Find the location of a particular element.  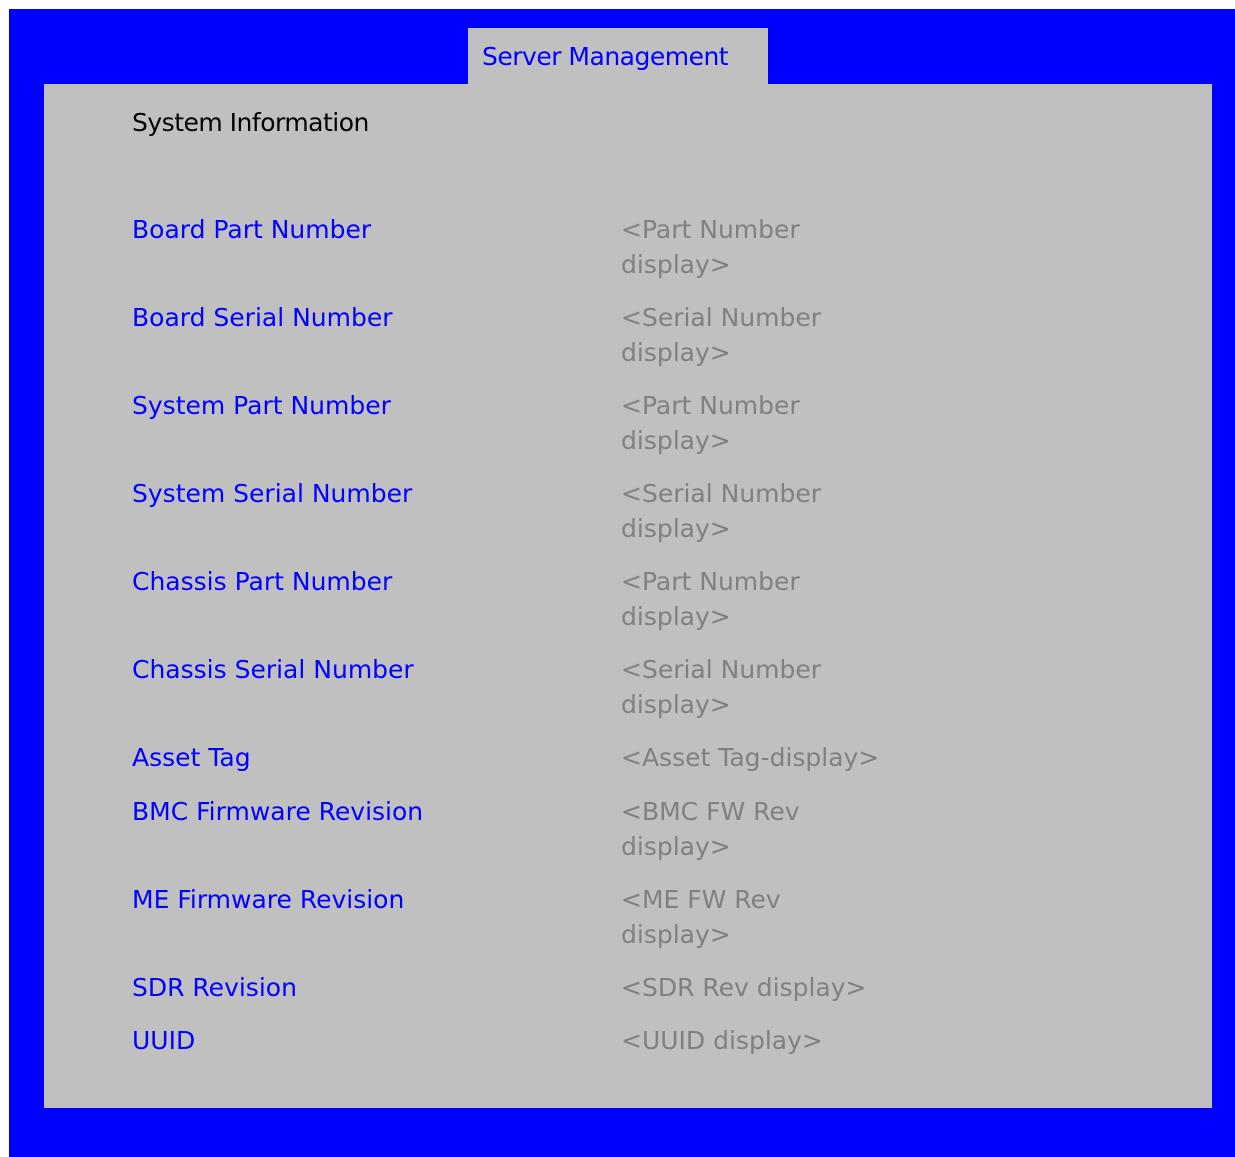

setting-label: BMC Firmware Revision is located at coordinates (277, 811).